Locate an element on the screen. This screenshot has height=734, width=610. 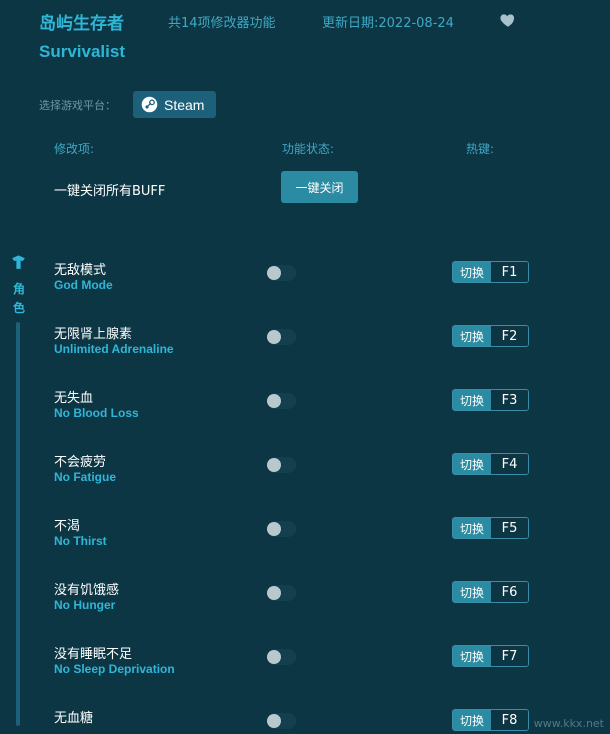
hotkey-key: F4 is located at coordinates (509, 464).